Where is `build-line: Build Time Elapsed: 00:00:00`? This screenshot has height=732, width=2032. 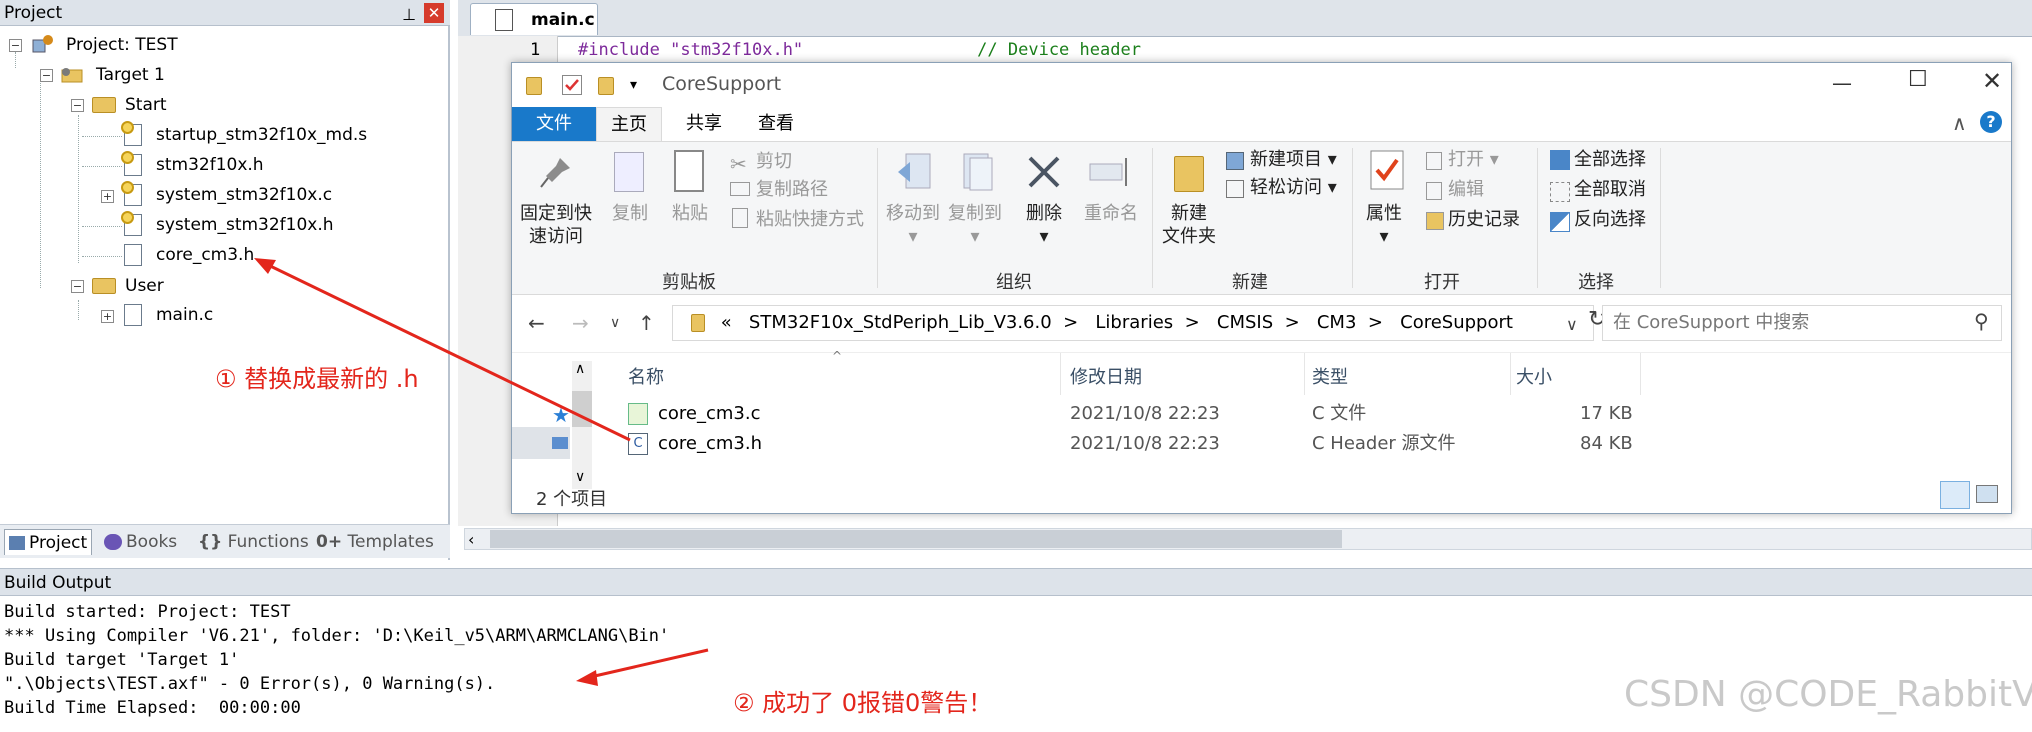
build-line: Build Time Elapsed: 00:00:00 is located at coordinates (152, 708).